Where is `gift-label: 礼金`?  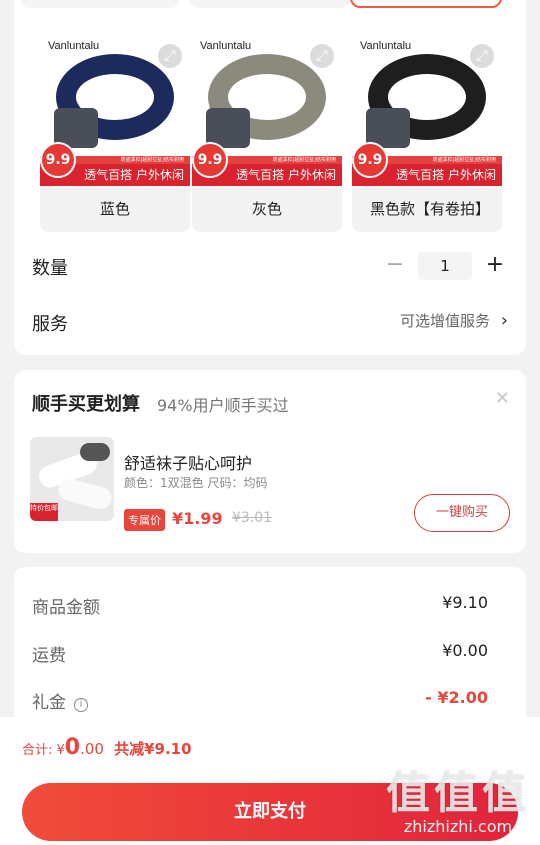
gift-label: 礼金 is located at coordinates (49, 703).